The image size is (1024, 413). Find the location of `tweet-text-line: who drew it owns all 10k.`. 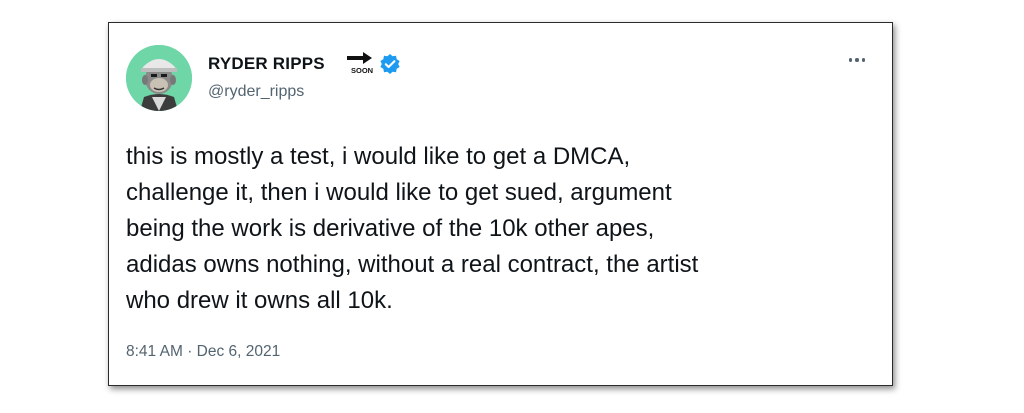

tweet-text-line: who drew it owns all 10k. is located at coordinates (259, 300).